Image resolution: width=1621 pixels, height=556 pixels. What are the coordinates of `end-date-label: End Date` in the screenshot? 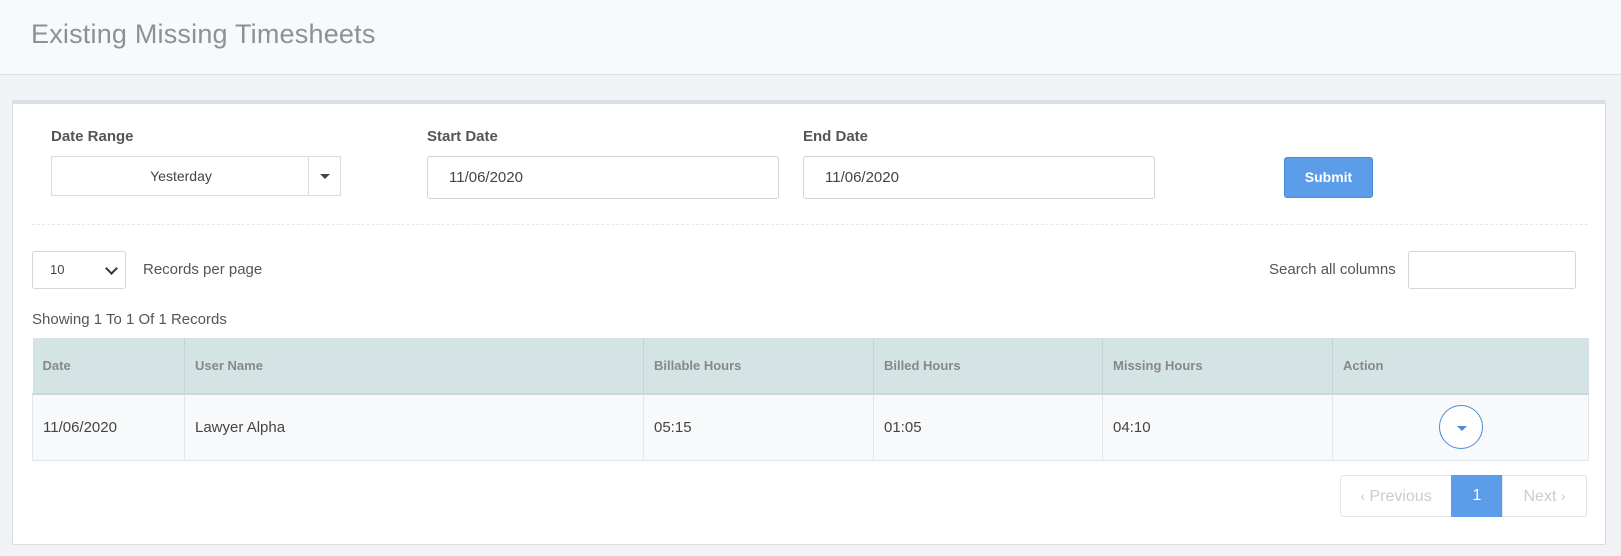 It's located at (836, 136).